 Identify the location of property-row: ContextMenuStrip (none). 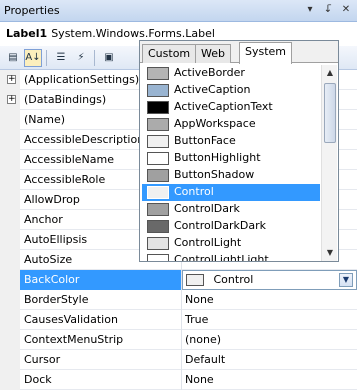
(178, 340).